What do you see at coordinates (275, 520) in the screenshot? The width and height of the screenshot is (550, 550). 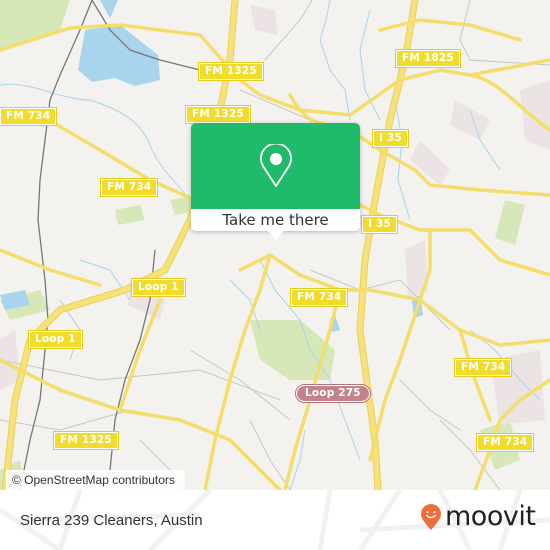 I see `footer-bar: Sierra 239 Cleaners, Austin moovit` at bounding box center [275, 520].